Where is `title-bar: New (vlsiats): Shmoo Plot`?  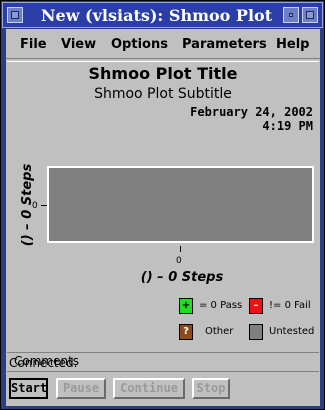
title-bar: New (vlsiats): Shmoo Plot is located at coordinates (162, 15).